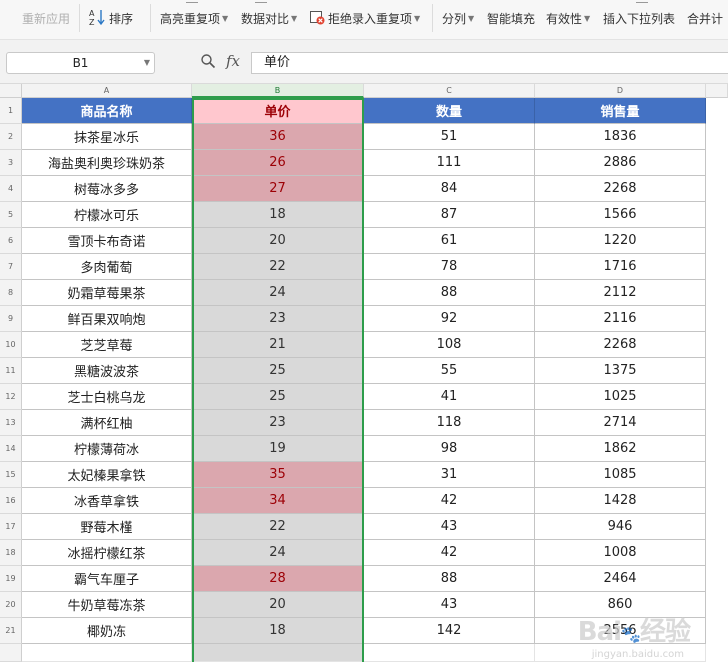 The image size is (728, 662). What do you see at coordinates (449, 527) in the screenshot?
I see `quantity-cell: 43` at bounding box center [449, 527].